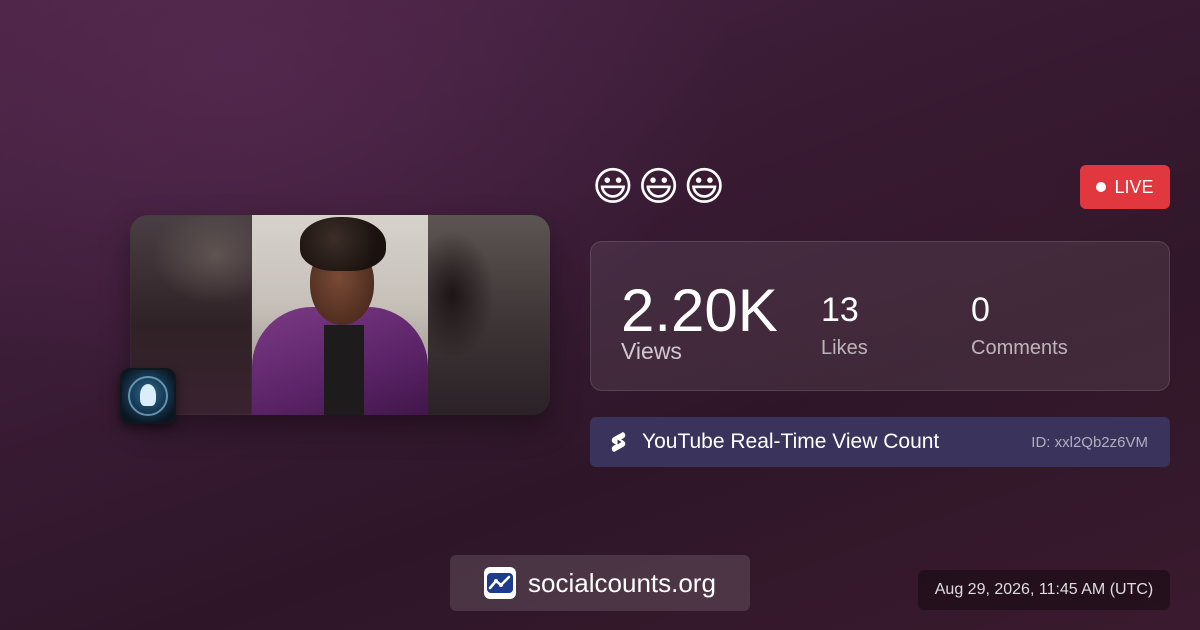  I want to click on video-thumbnail, so click(340, 315).